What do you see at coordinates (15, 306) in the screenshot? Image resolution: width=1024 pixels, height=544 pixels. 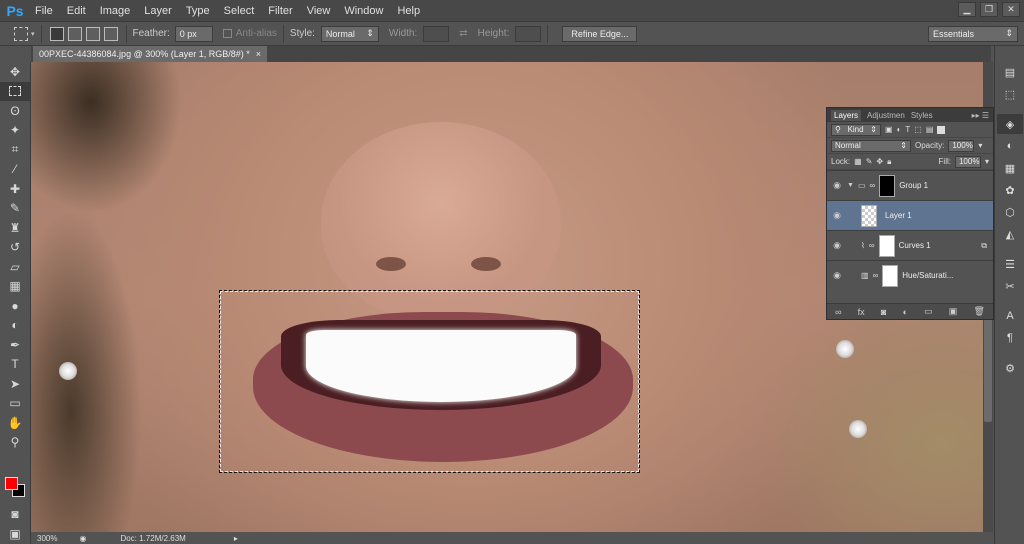 I see `blur-icon: ●` at bounding box center [15, 306].